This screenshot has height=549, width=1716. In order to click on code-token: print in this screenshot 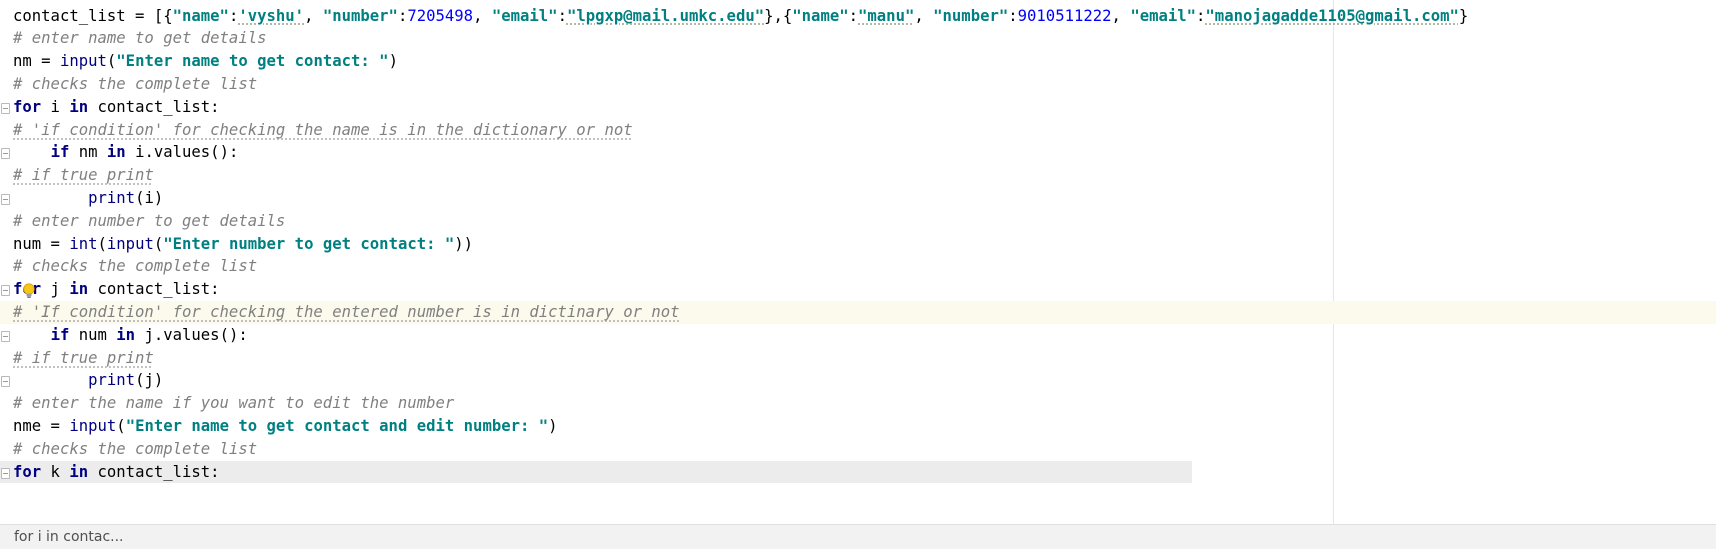, I will do `click(112, 380)`.